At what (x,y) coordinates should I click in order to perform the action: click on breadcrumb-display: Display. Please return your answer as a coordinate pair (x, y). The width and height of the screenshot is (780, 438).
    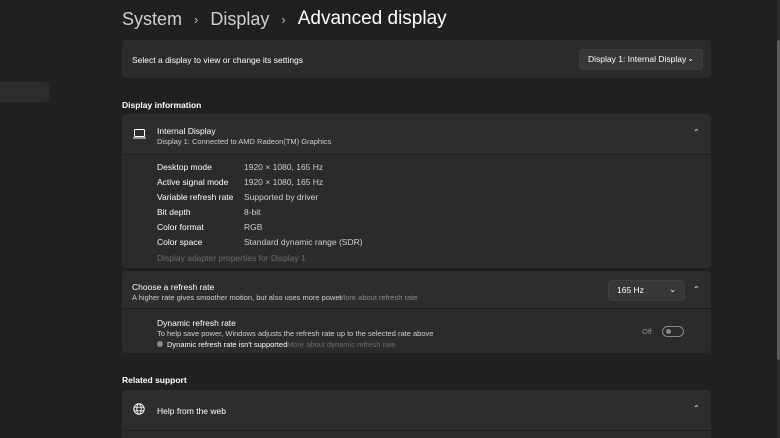
    Looking at the image, I should click on (239, 19).